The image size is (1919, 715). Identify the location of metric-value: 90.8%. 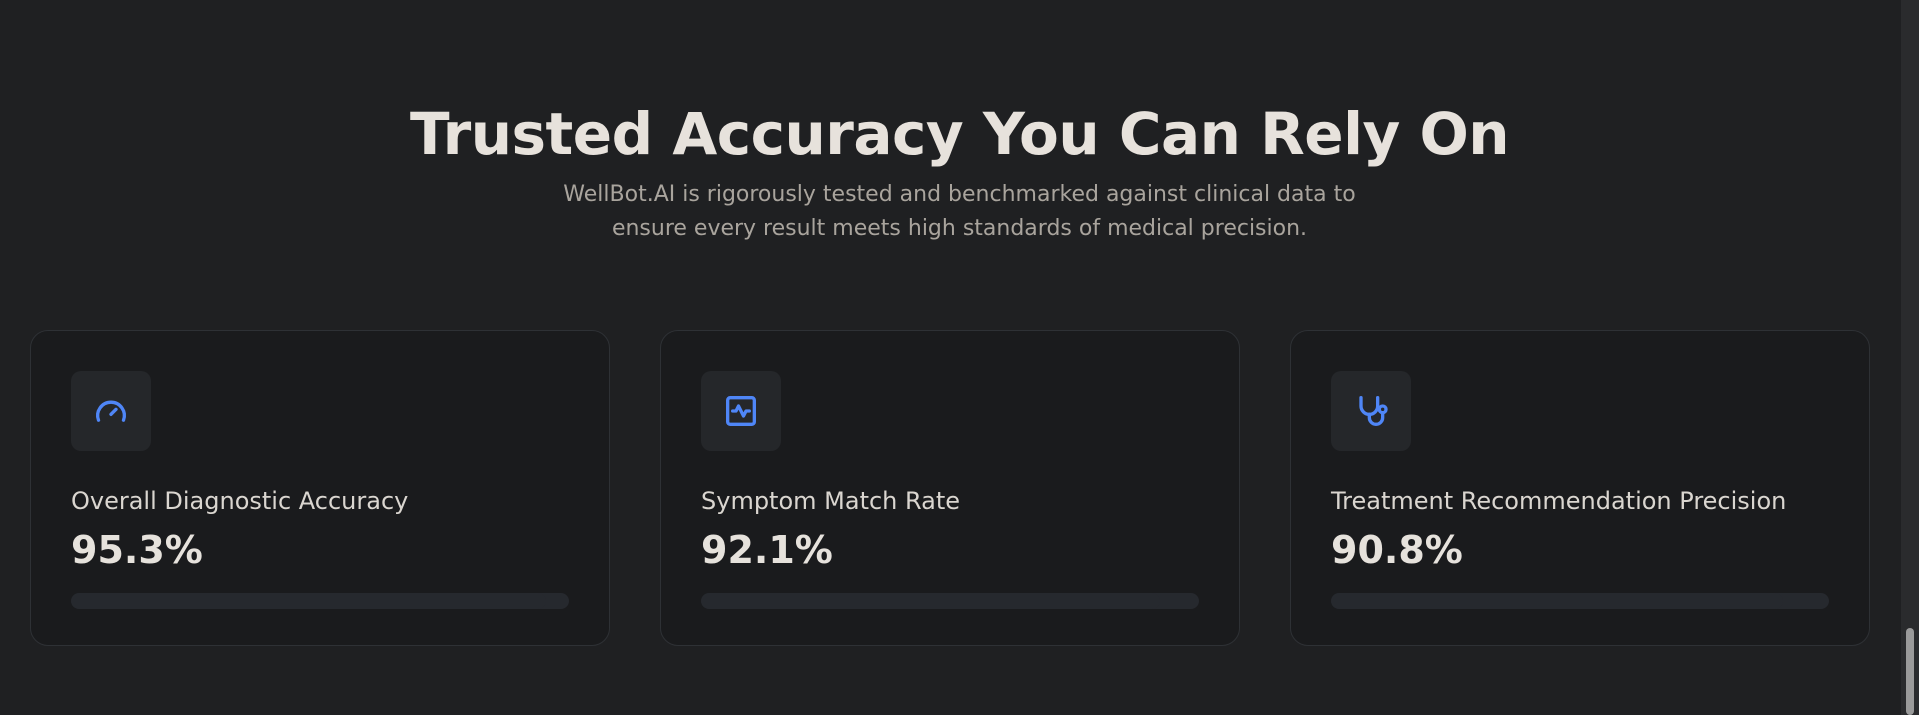
(1397, 550).